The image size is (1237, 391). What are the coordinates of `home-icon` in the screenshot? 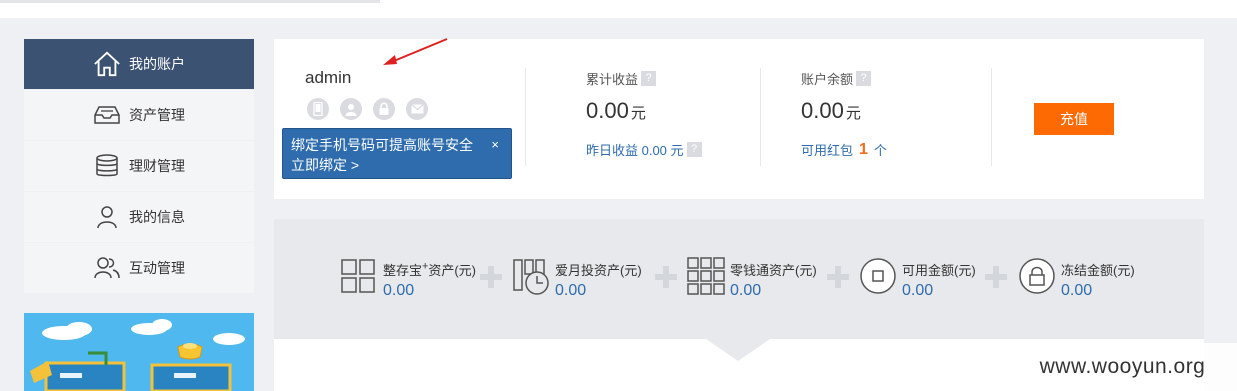 It's located at (107, 64).